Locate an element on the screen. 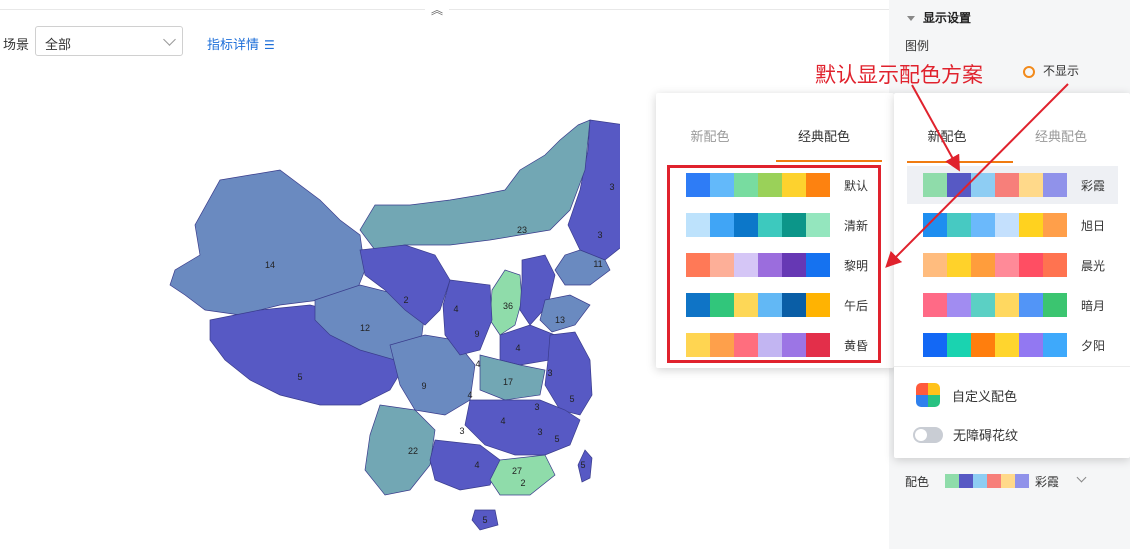 This screenshot has width=1130, height=549. region-value: 2 is located at coordinates (405, 300).